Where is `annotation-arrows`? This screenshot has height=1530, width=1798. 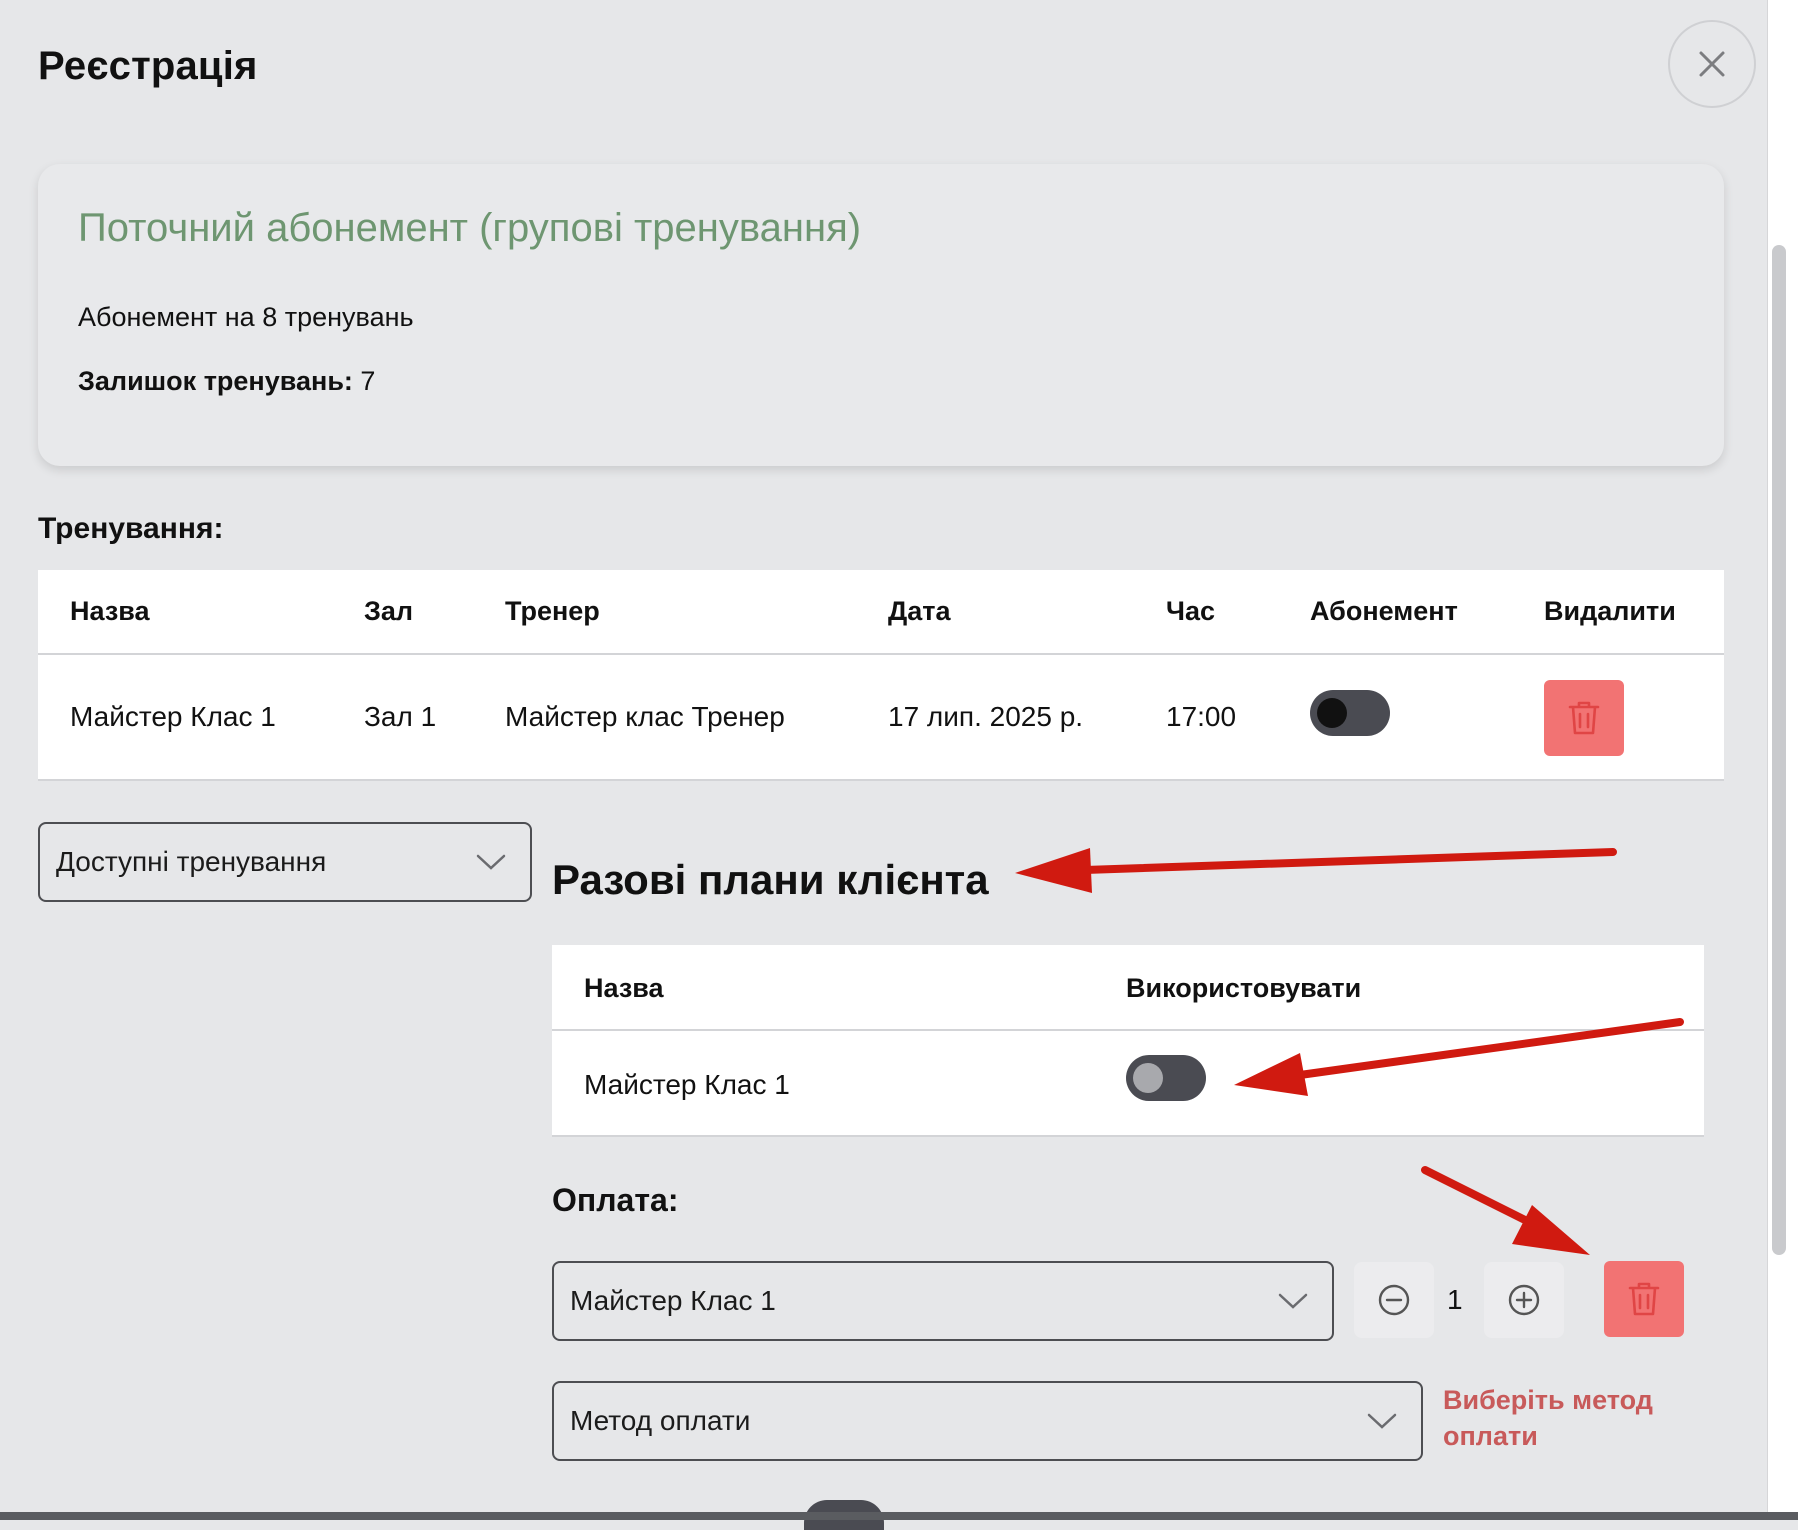 annotation-arrows is located at coordinates (1349, 1051).